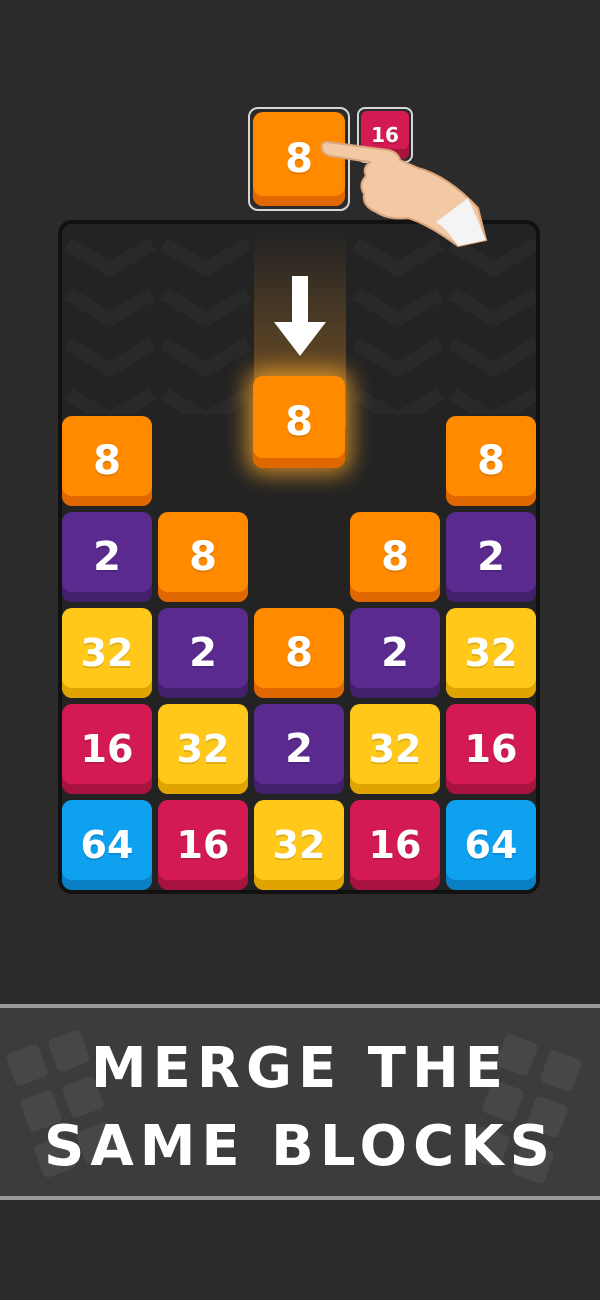  I want to click on falling-block-value: 8, so click(299, 422).